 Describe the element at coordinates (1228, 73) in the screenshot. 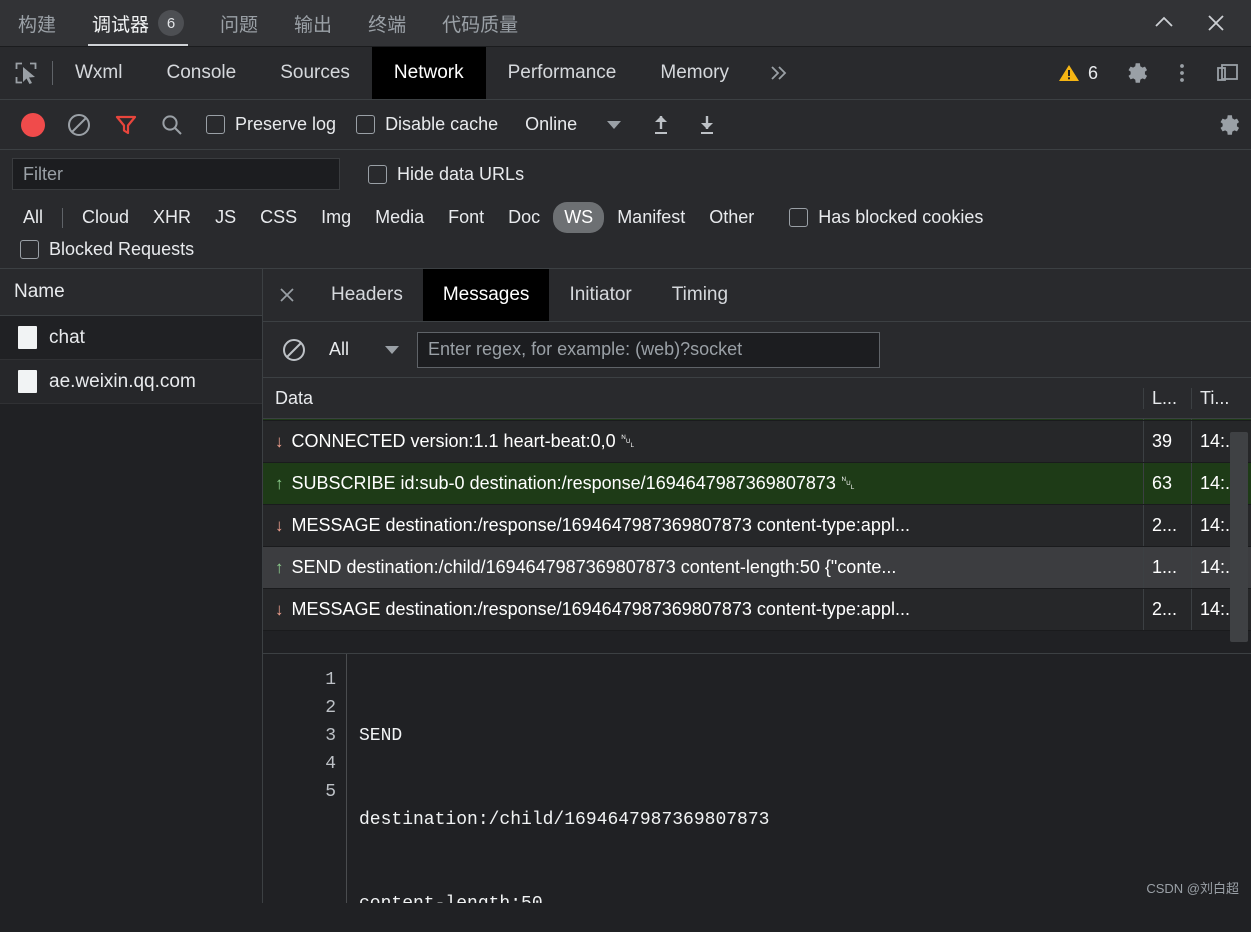

I see `dock-position-button` at that location.